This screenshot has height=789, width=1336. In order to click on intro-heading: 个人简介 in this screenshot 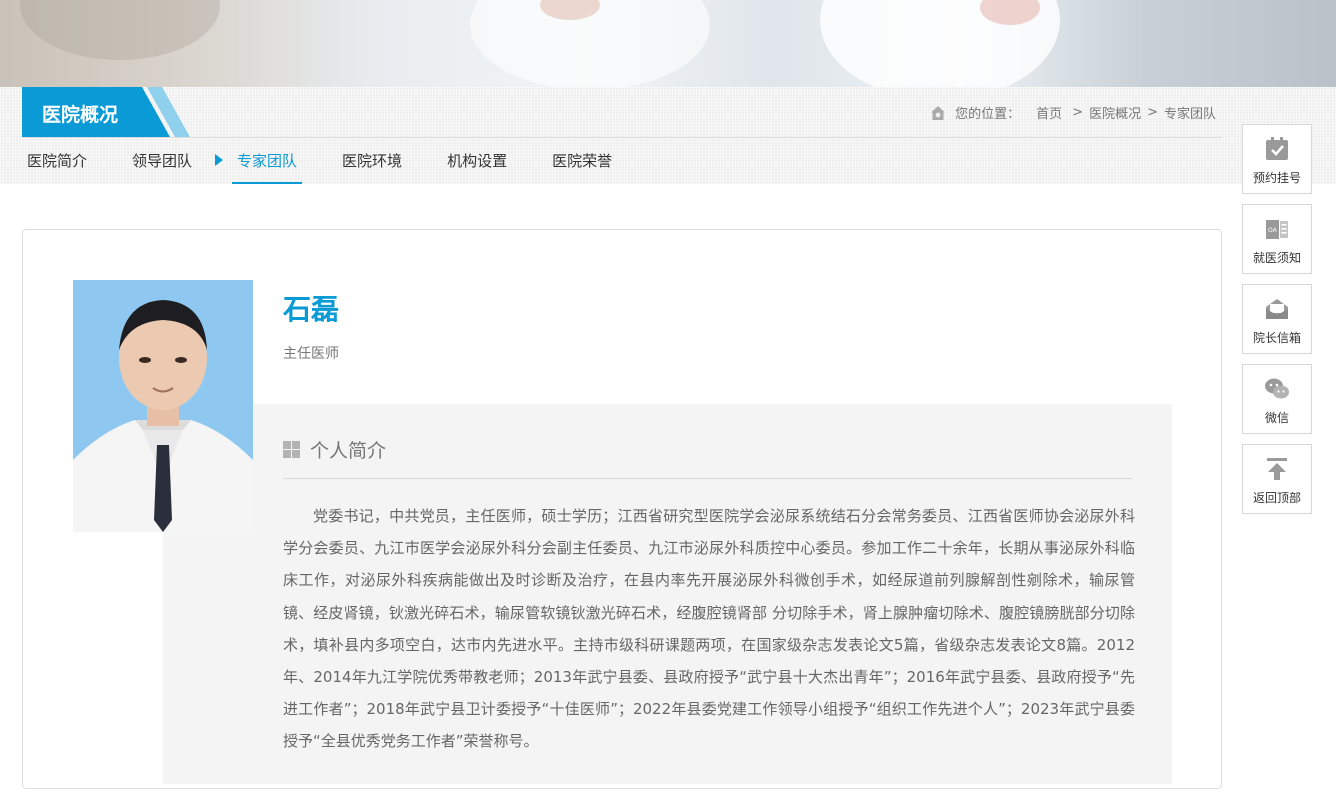, I will do `click(334, 449)`.